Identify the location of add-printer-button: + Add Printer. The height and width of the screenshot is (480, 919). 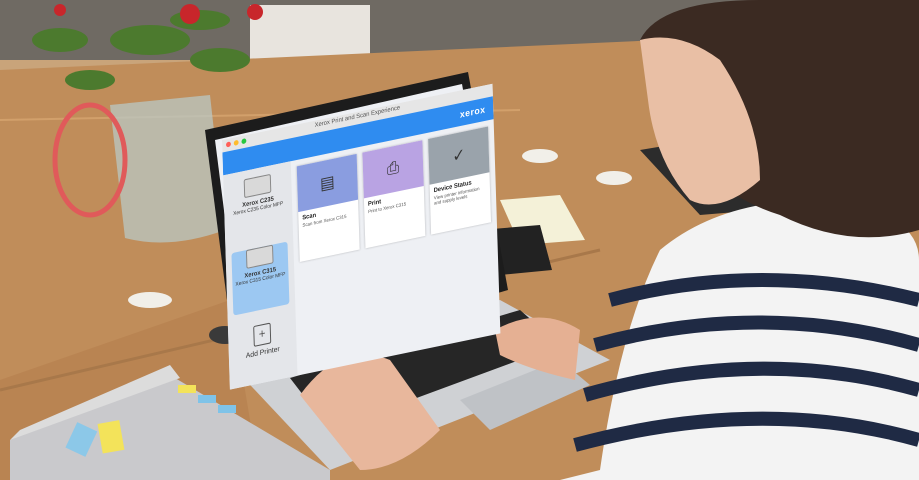
(262, 340).